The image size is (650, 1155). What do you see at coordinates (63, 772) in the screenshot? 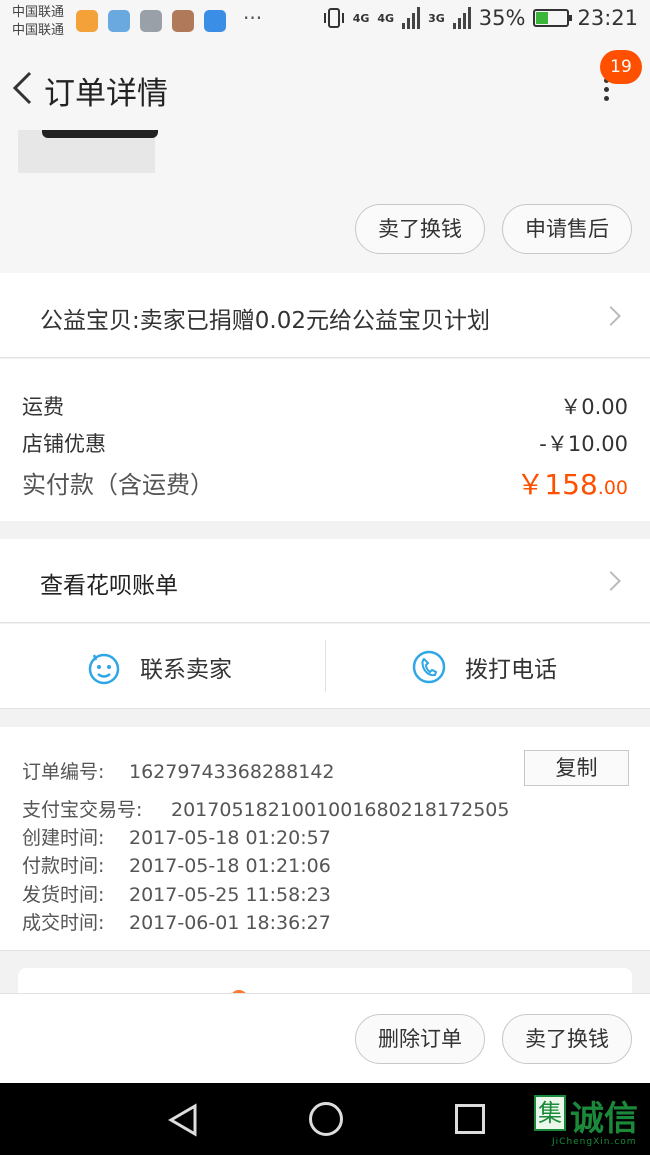
I see `info-key: 订单编号:` at bounding box center [63, 772].